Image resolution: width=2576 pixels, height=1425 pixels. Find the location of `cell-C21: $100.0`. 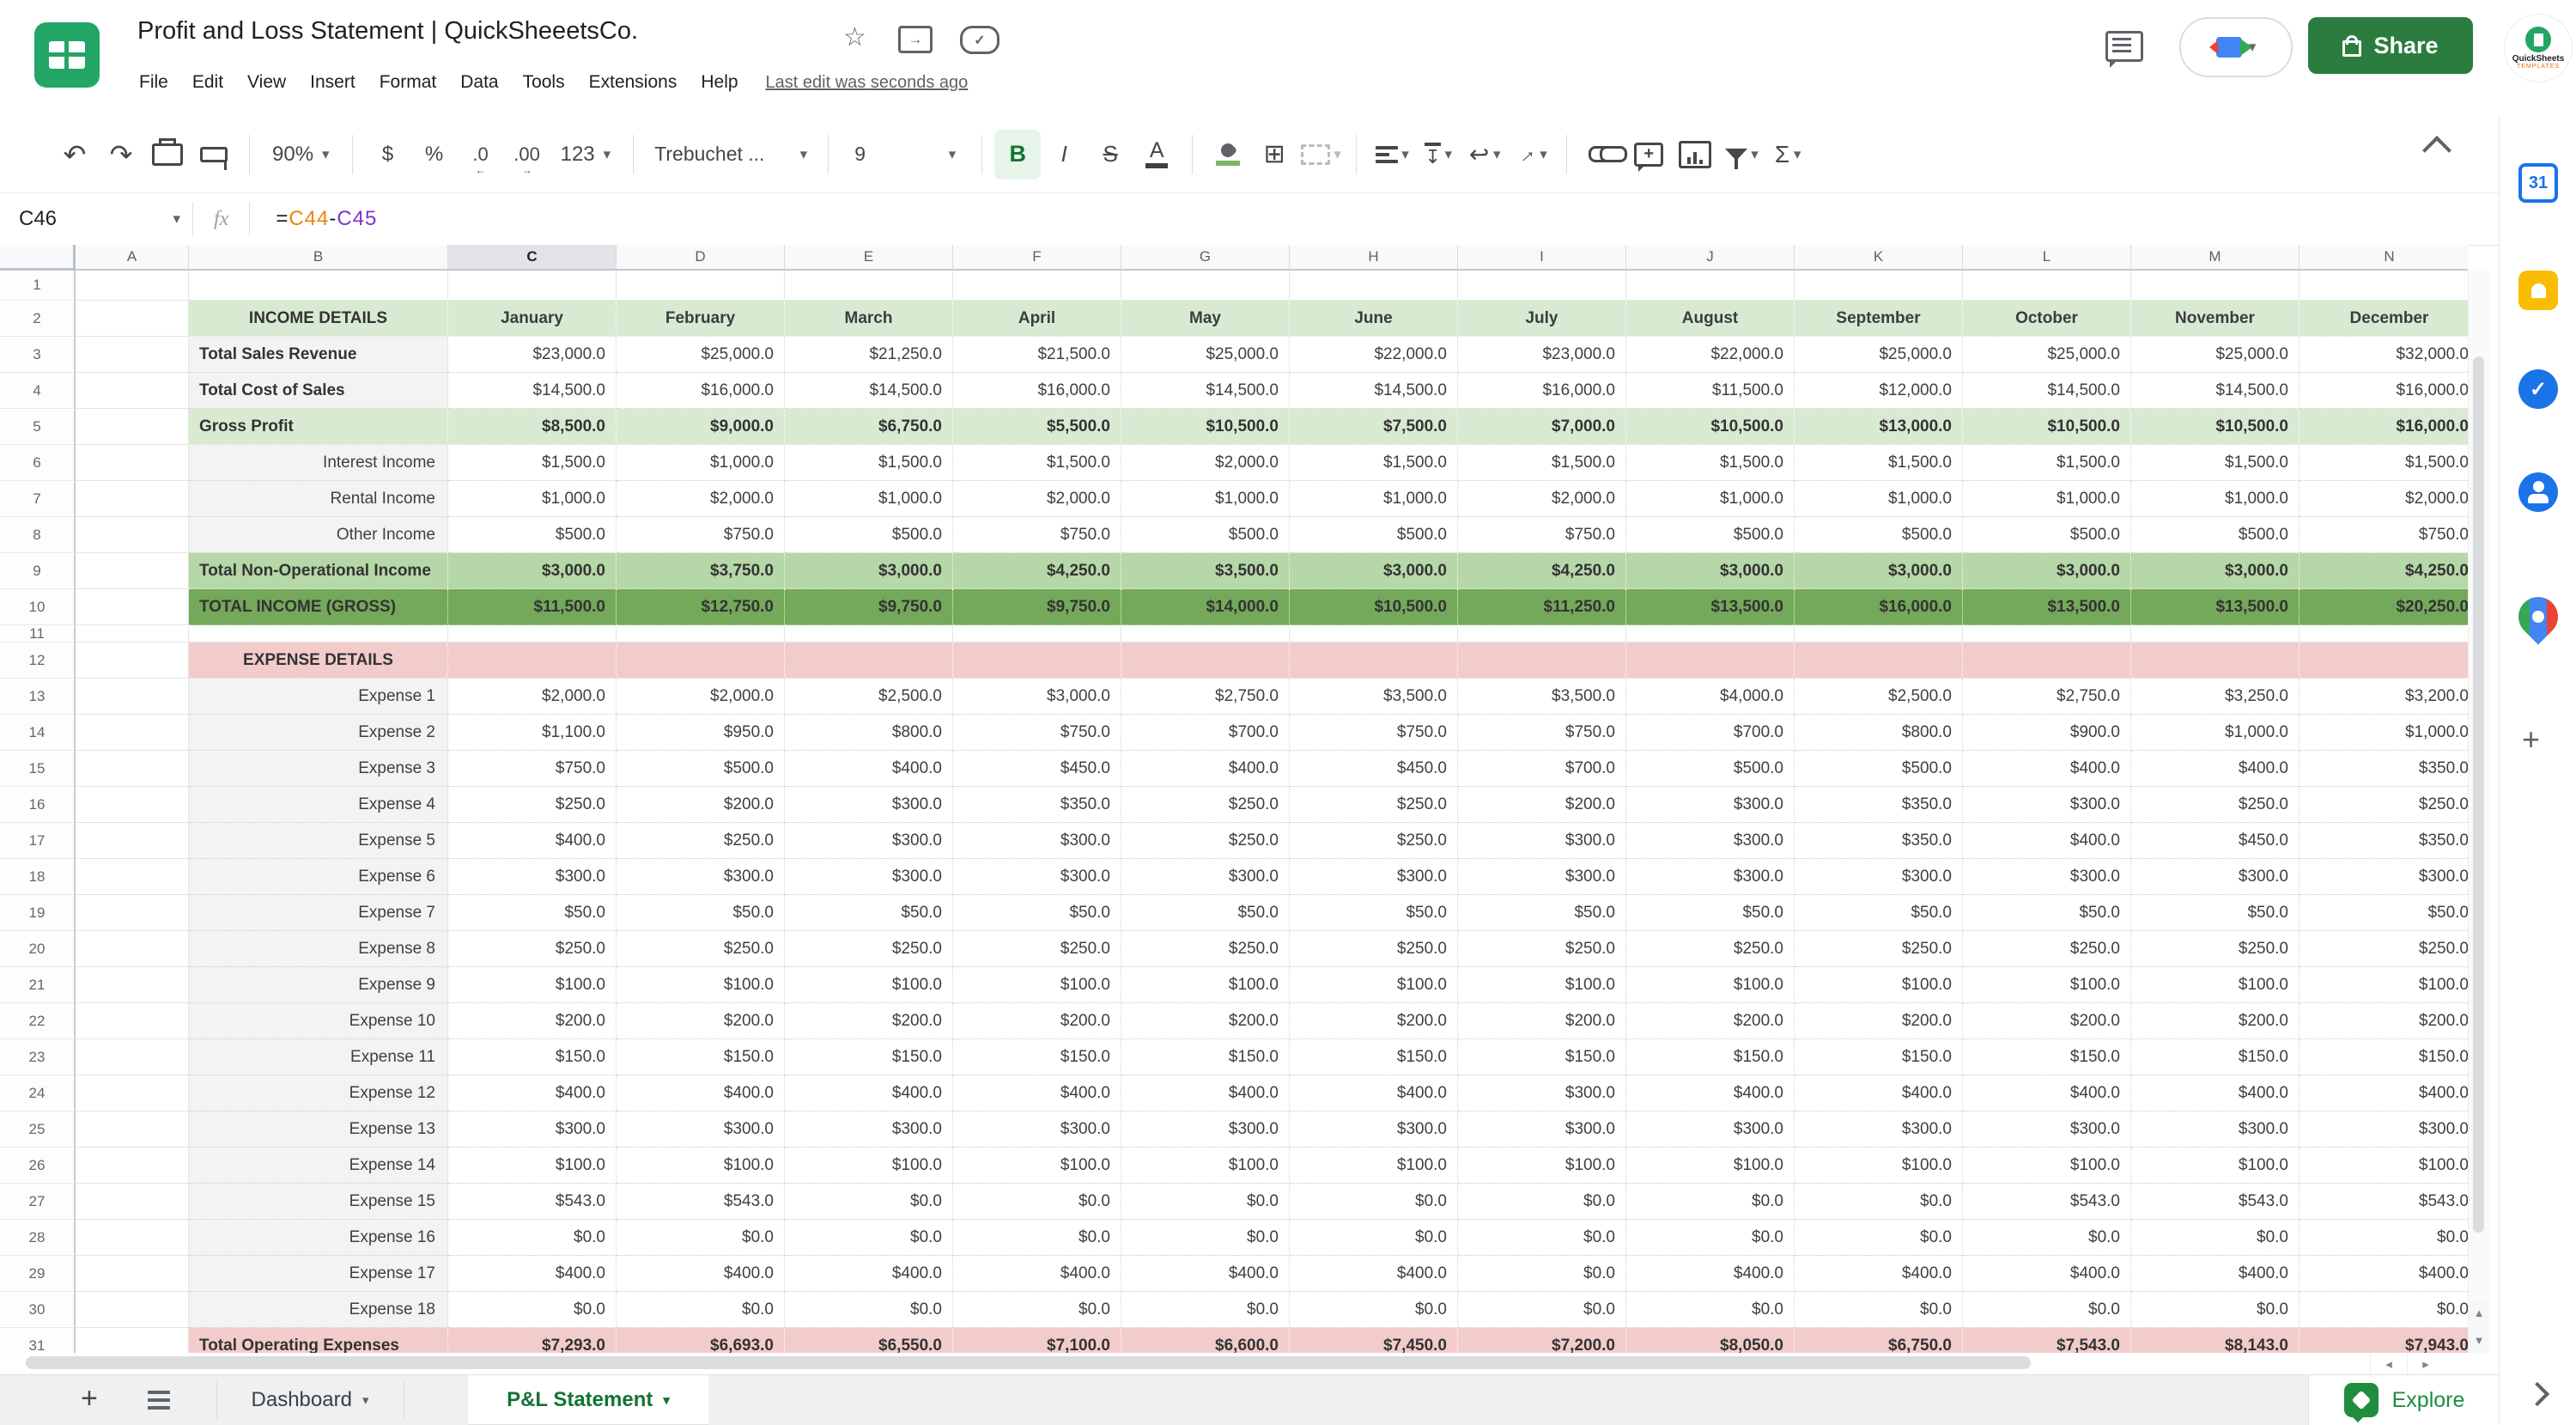

cell-C21: $100.0 is located at coordinates (532, 985).